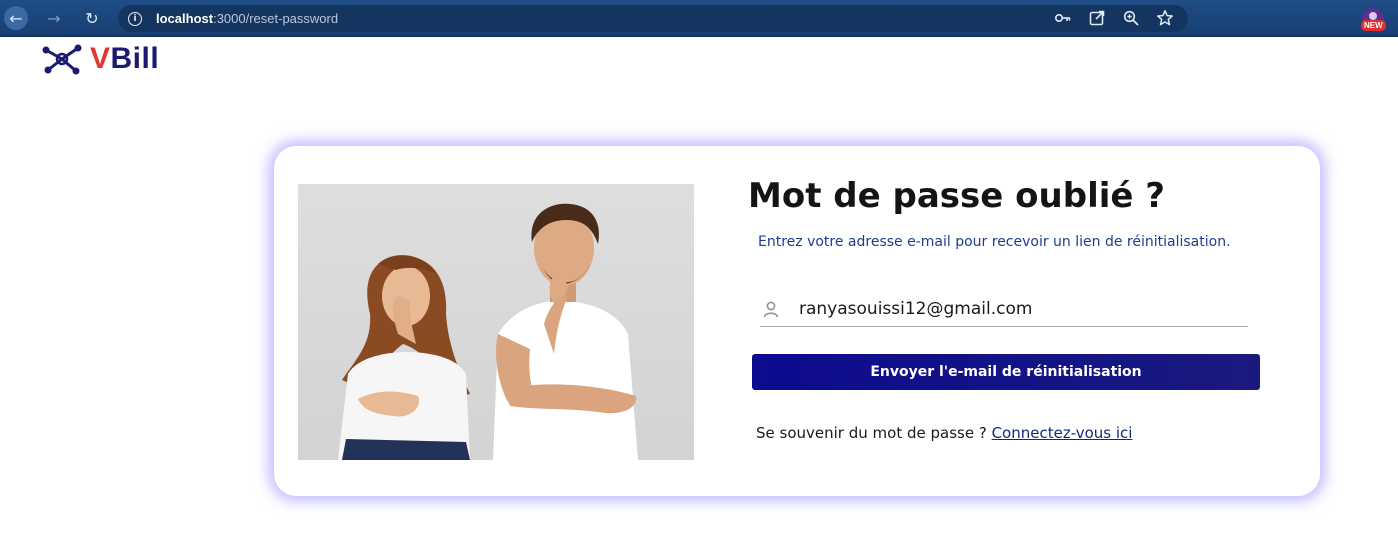 The height and width of the screenshot is (554, 1398). What do you see at coordinates (135, 58) in the screenshot?
I see `logo-text-rest: Bill` at bounding box center [135, 58].